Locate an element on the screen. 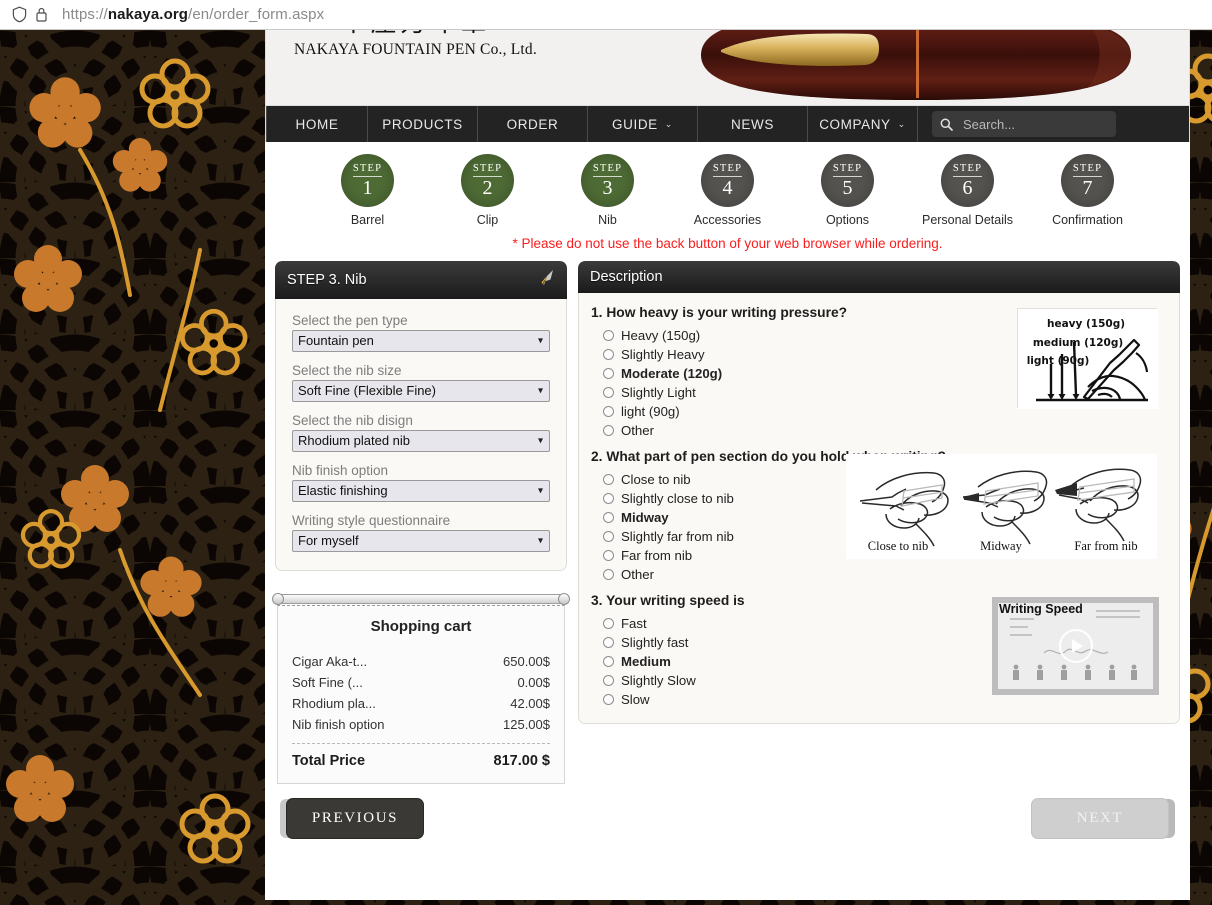 Image resolution: width=1212 pixels, height=905 pixels. nav-item-company: COMPANY ⌄ is located at coordinates (863, 124).